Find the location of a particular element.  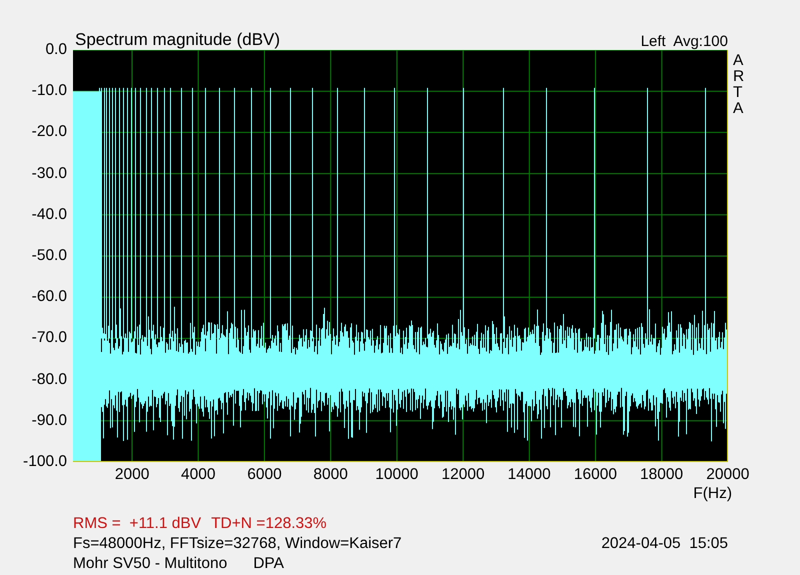

y-tick-label: -40.0 is located at coordinates (49, 215).